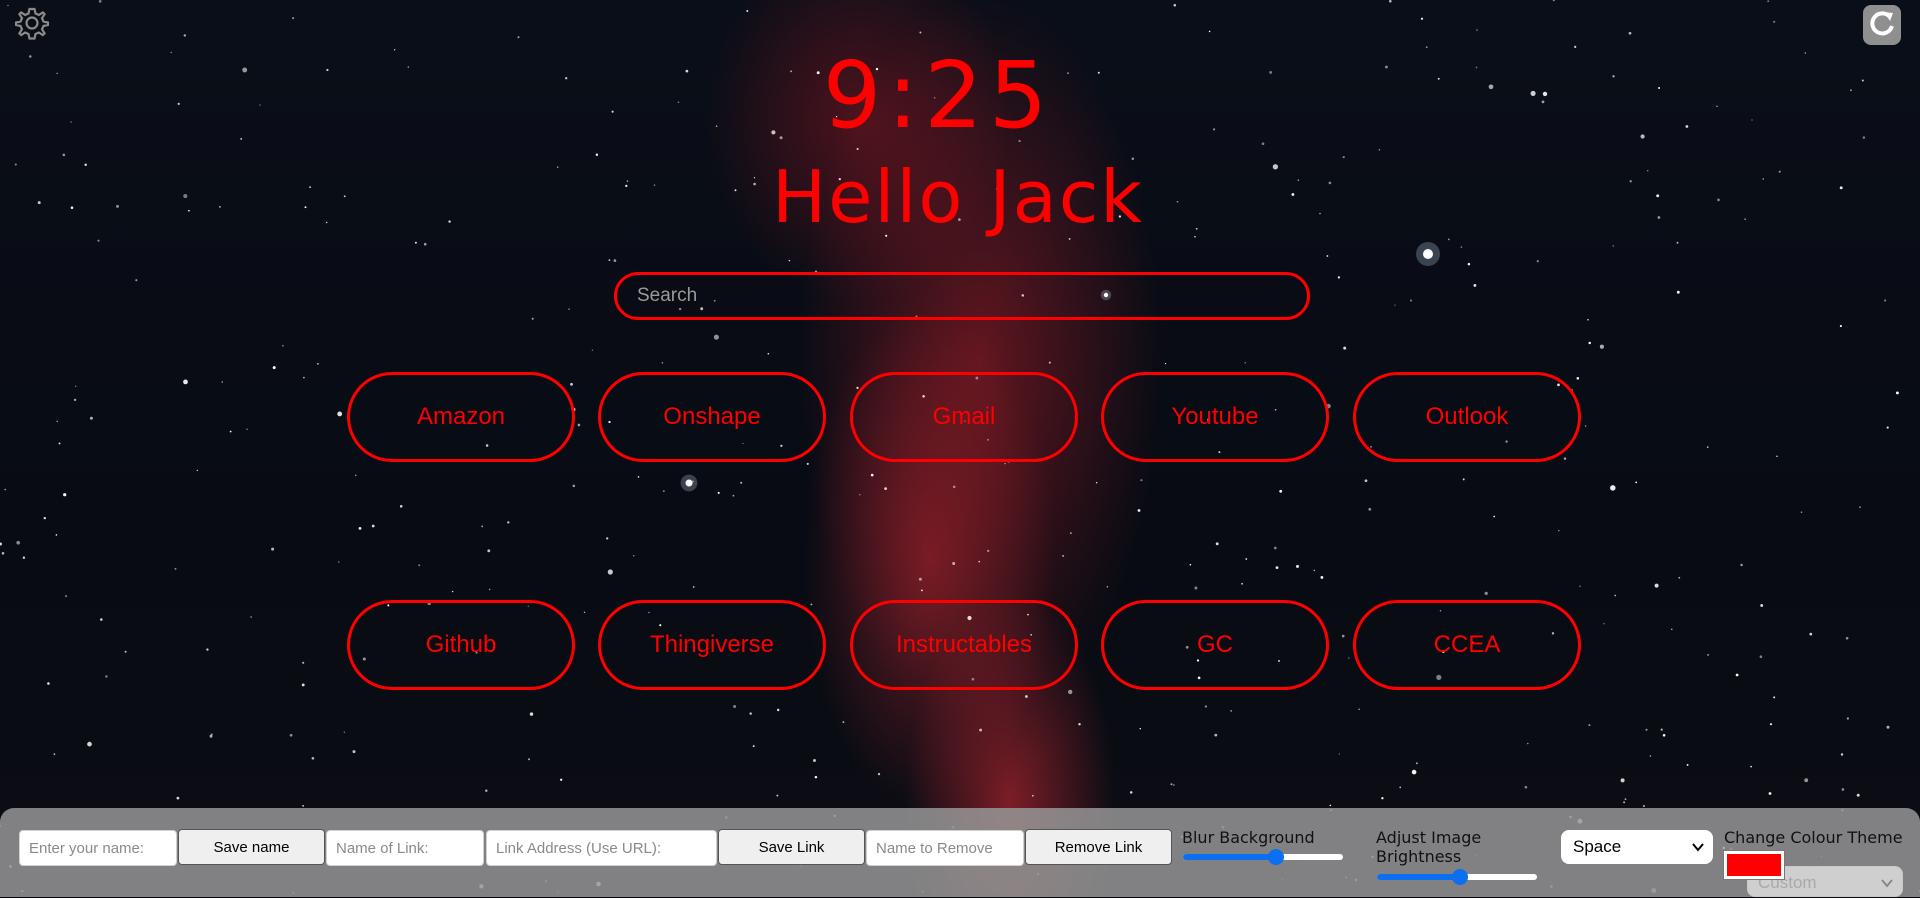 The image size is (1920, 898). Describe the element at coordinates (1754, 865) in the screenshot. I see `colour-picker` at that location.